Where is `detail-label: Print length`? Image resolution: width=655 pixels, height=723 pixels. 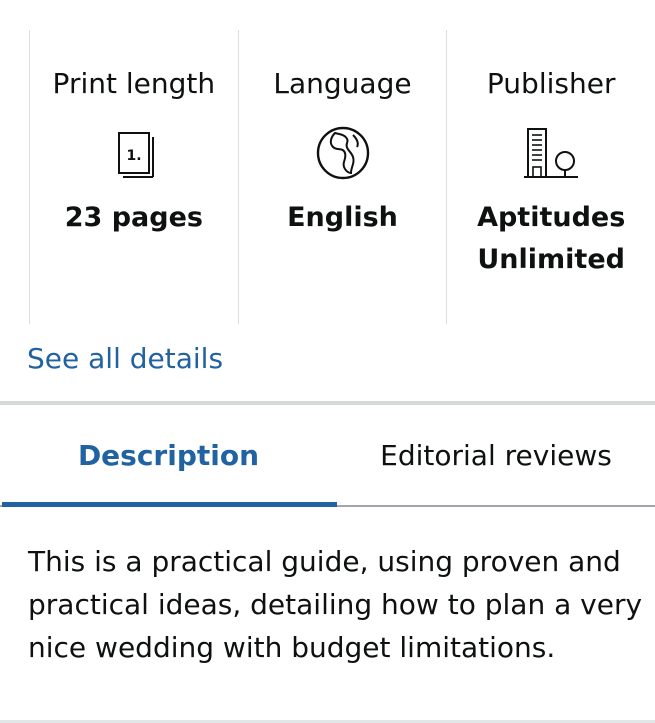 detail-label: Print length is located at coordinates (134, 83).